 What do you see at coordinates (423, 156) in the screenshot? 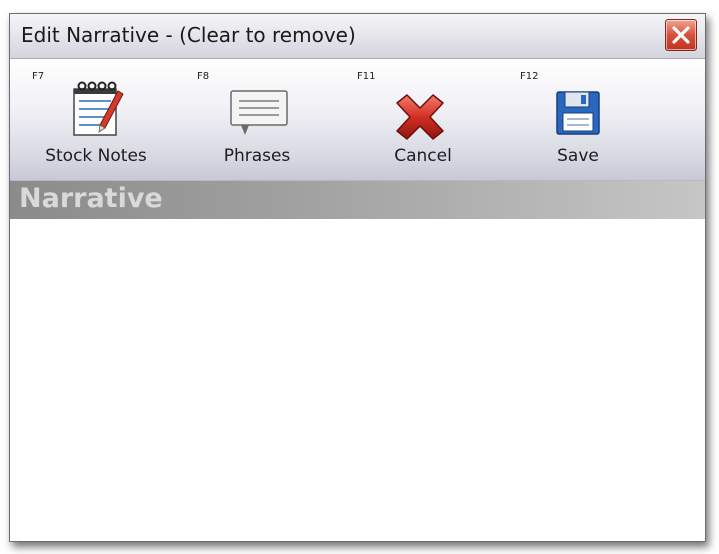
I see `cancel-label: Cancel` at bounding box center [423, 156].